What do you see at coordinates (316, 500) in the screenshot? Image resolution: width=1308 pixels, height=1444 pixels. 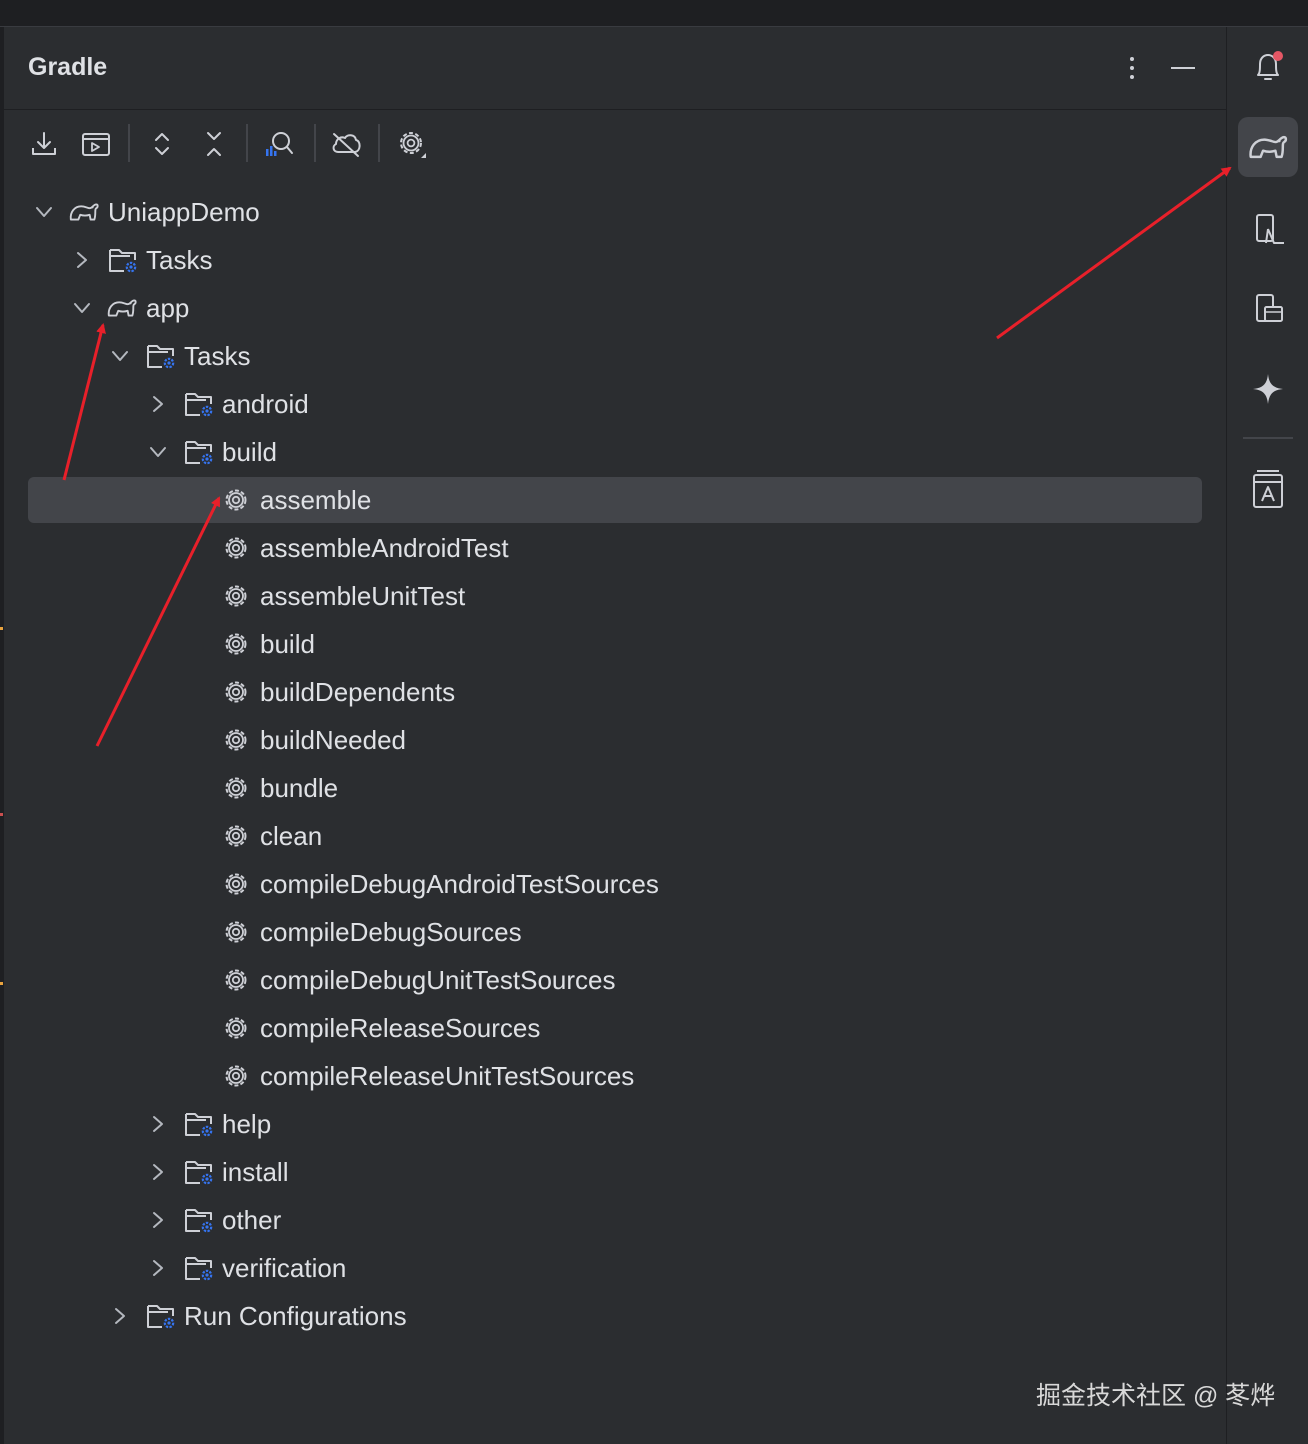 I see `task-label: assemble` at bounding box center [316, 500].